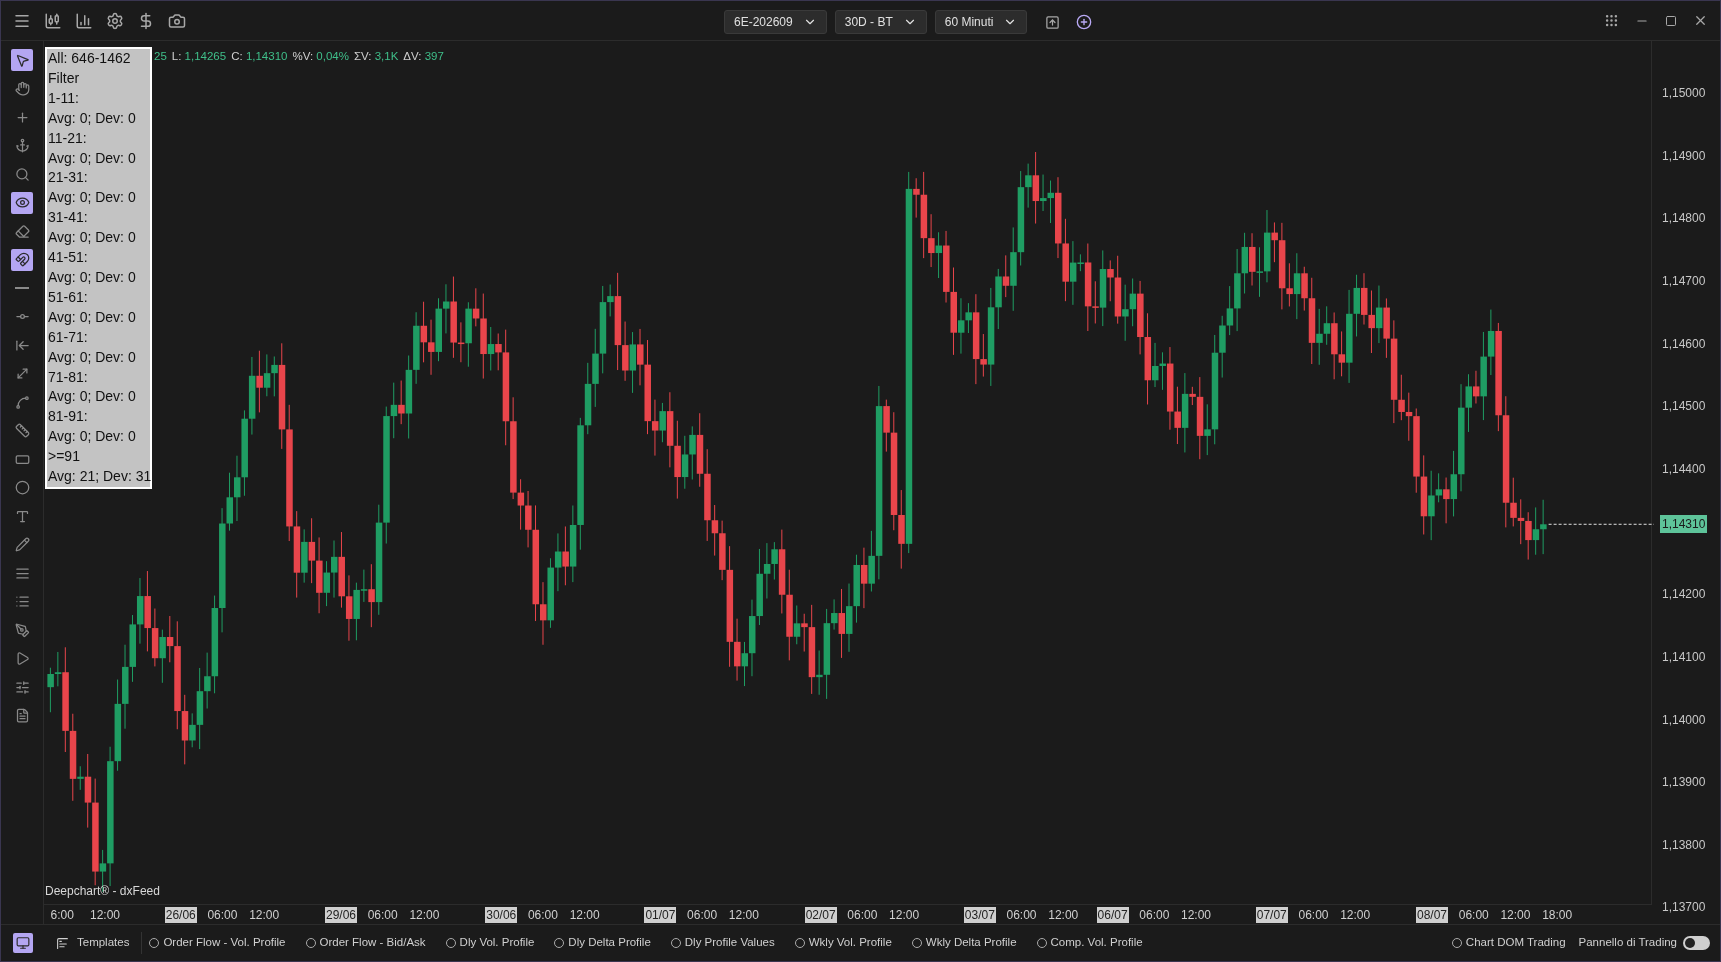 This screenshot has width=1721, height=962. I want to click on price-label: 1,13900, so click(1684, 783).